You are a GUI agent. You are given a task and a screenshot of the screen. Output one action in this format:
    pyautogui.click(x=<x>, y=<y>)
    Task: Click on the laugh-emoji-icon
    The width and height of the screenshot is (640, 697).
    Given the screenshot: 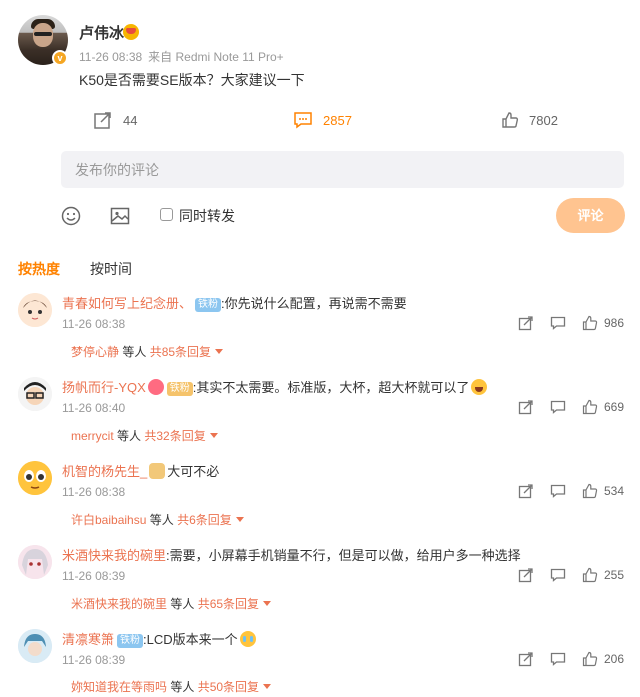 What is the action you would take?
    pyautogui.click(x=479, y=387)
    